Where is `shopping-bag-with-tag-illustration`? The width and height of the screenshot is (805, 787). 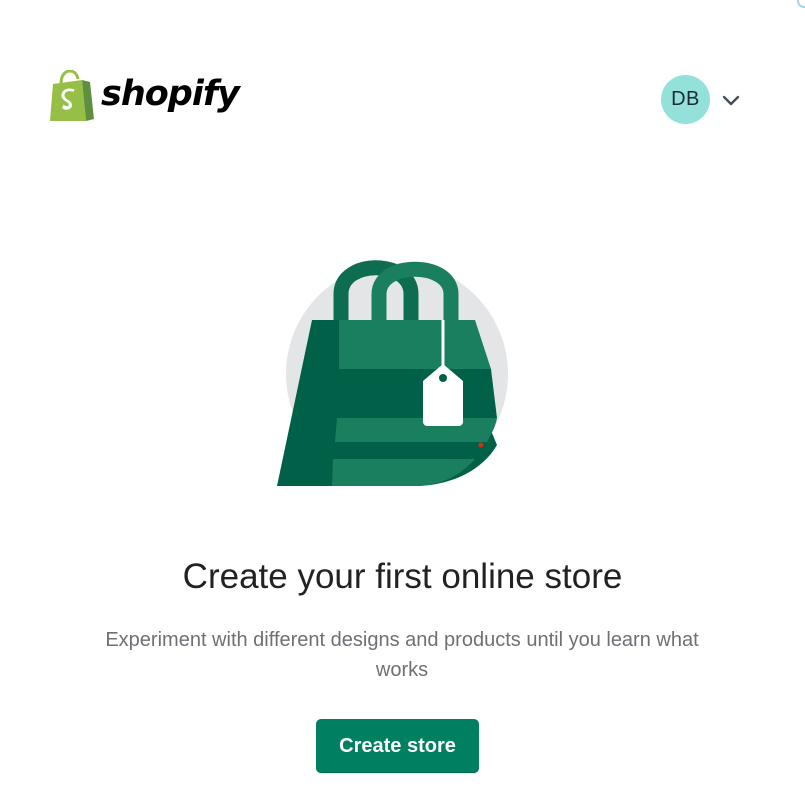
shopping-bag-with-tag-illustration is located at coordinates (392, 373).